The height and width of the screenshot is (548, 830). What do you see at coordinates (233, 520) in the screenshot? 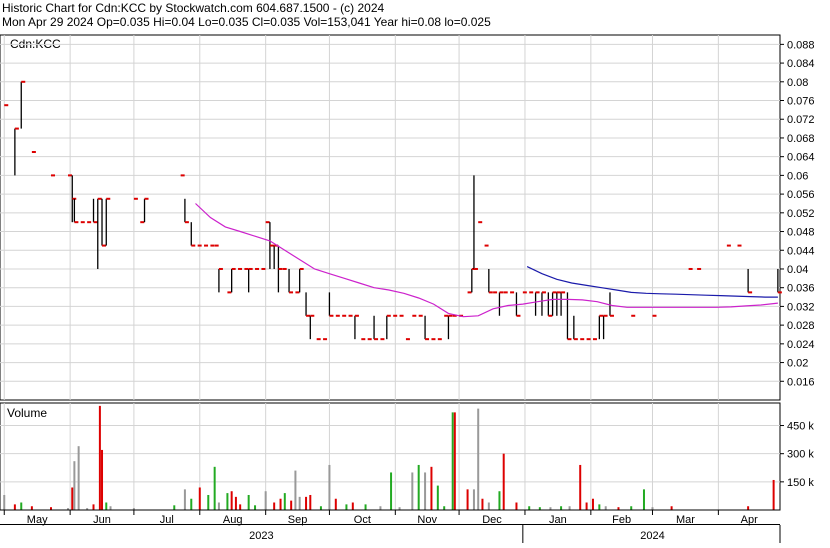
I see `month-label: Aug` at bounding box center [233, 520].